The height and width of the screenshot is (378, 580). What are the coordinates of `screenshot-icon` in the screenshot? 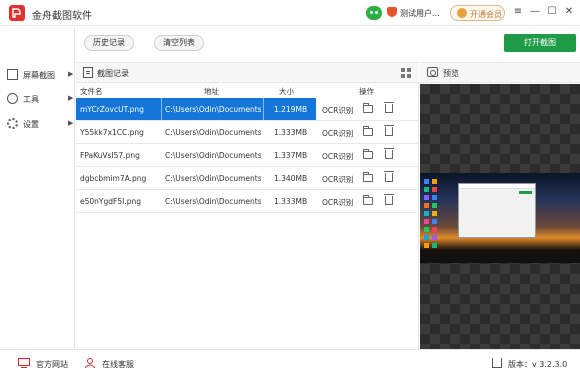 It's located at (12, 74).